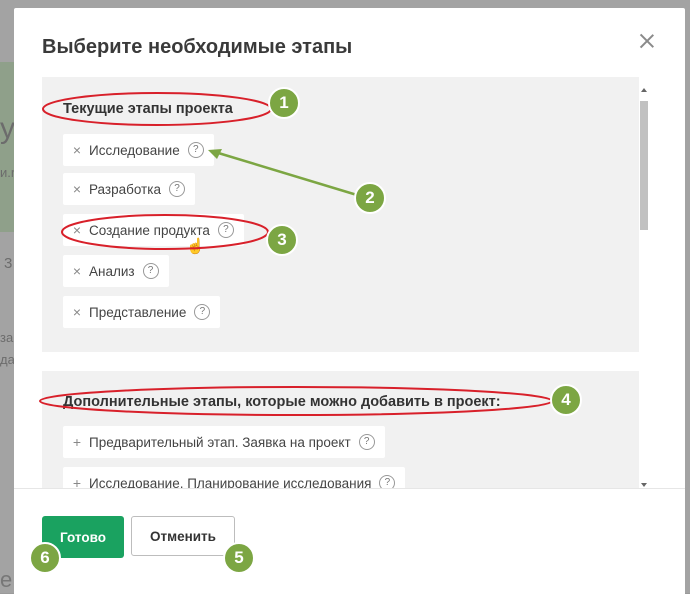 The height and width of the screenshot is (594, 690). What do you see at coordinates (644, 485) in the screenshot?
I see `scroll-down-icon` at bounding box center [644, 485].